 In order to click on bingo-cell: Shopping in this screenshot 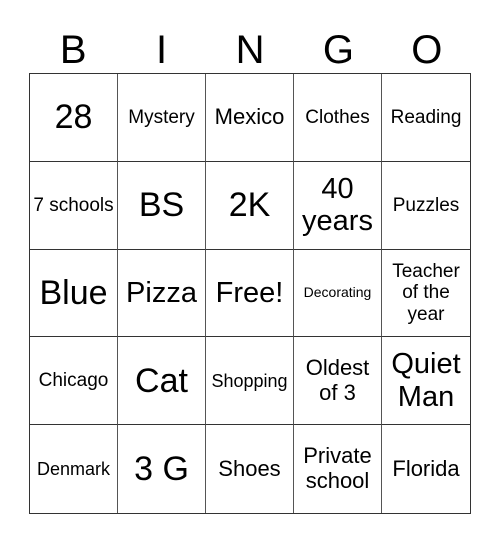, I will do `click(250, 381)`.